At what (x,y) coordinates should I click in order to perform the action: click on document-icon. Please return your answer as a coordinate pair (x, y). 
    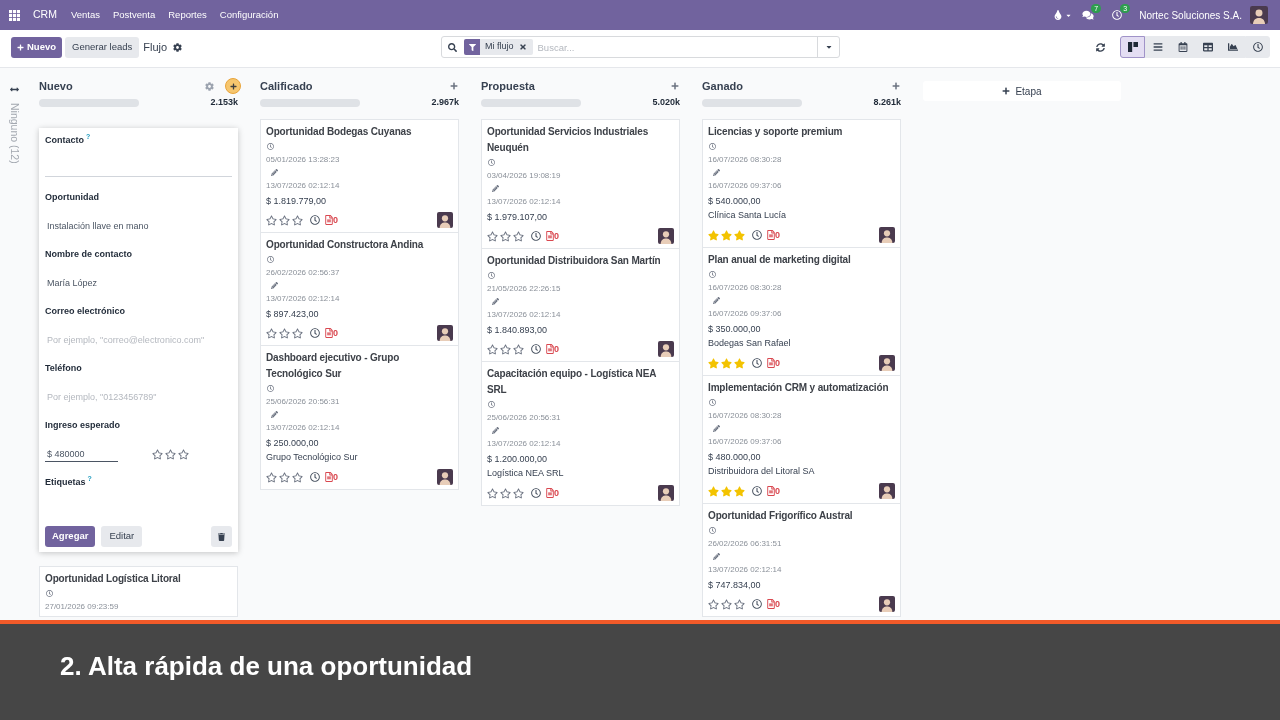
    Looking at the image, I should click on (771, 604).